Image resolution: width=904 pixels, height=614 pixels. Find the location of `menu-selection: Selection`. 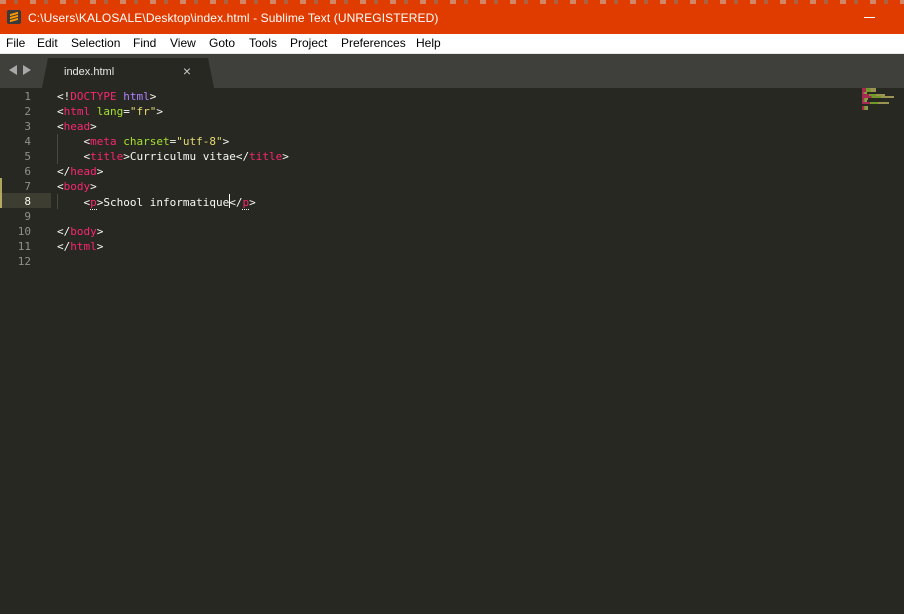

menu-selection: Selection is located at coordinates (95, 43).